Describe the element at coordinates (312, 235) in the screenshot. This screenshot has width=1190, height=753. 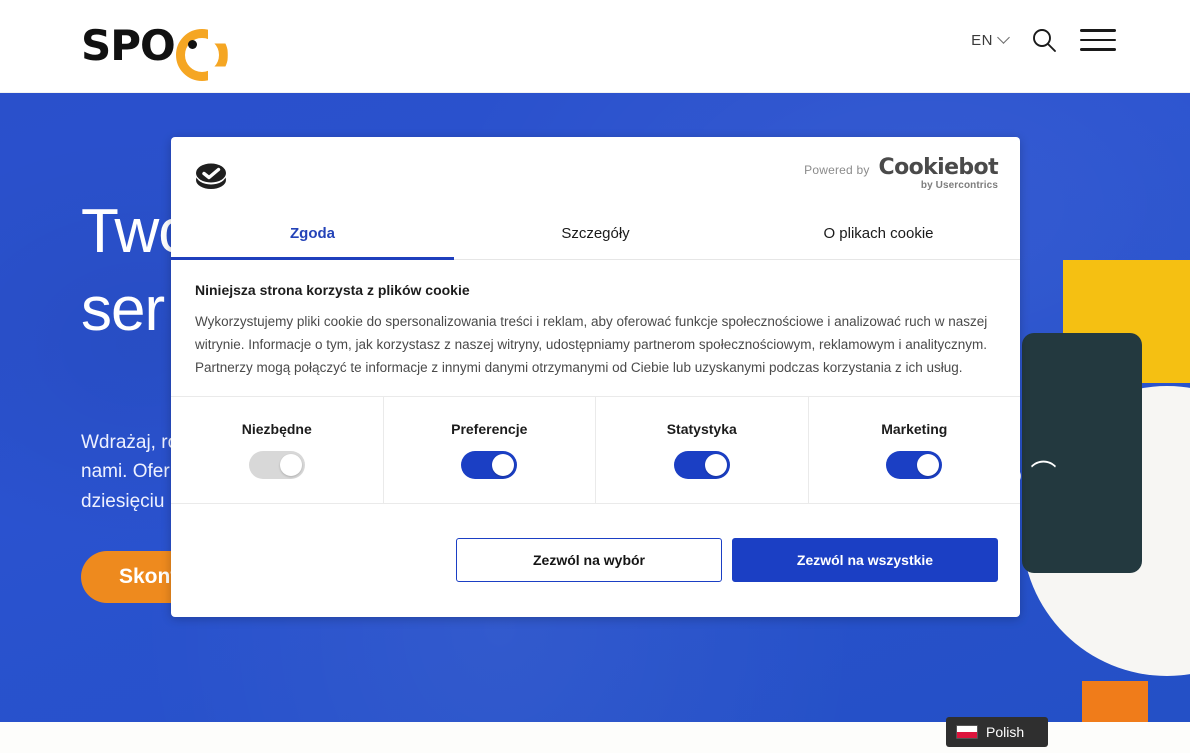
I see `tab-zgoda: Zgoda` at that location.